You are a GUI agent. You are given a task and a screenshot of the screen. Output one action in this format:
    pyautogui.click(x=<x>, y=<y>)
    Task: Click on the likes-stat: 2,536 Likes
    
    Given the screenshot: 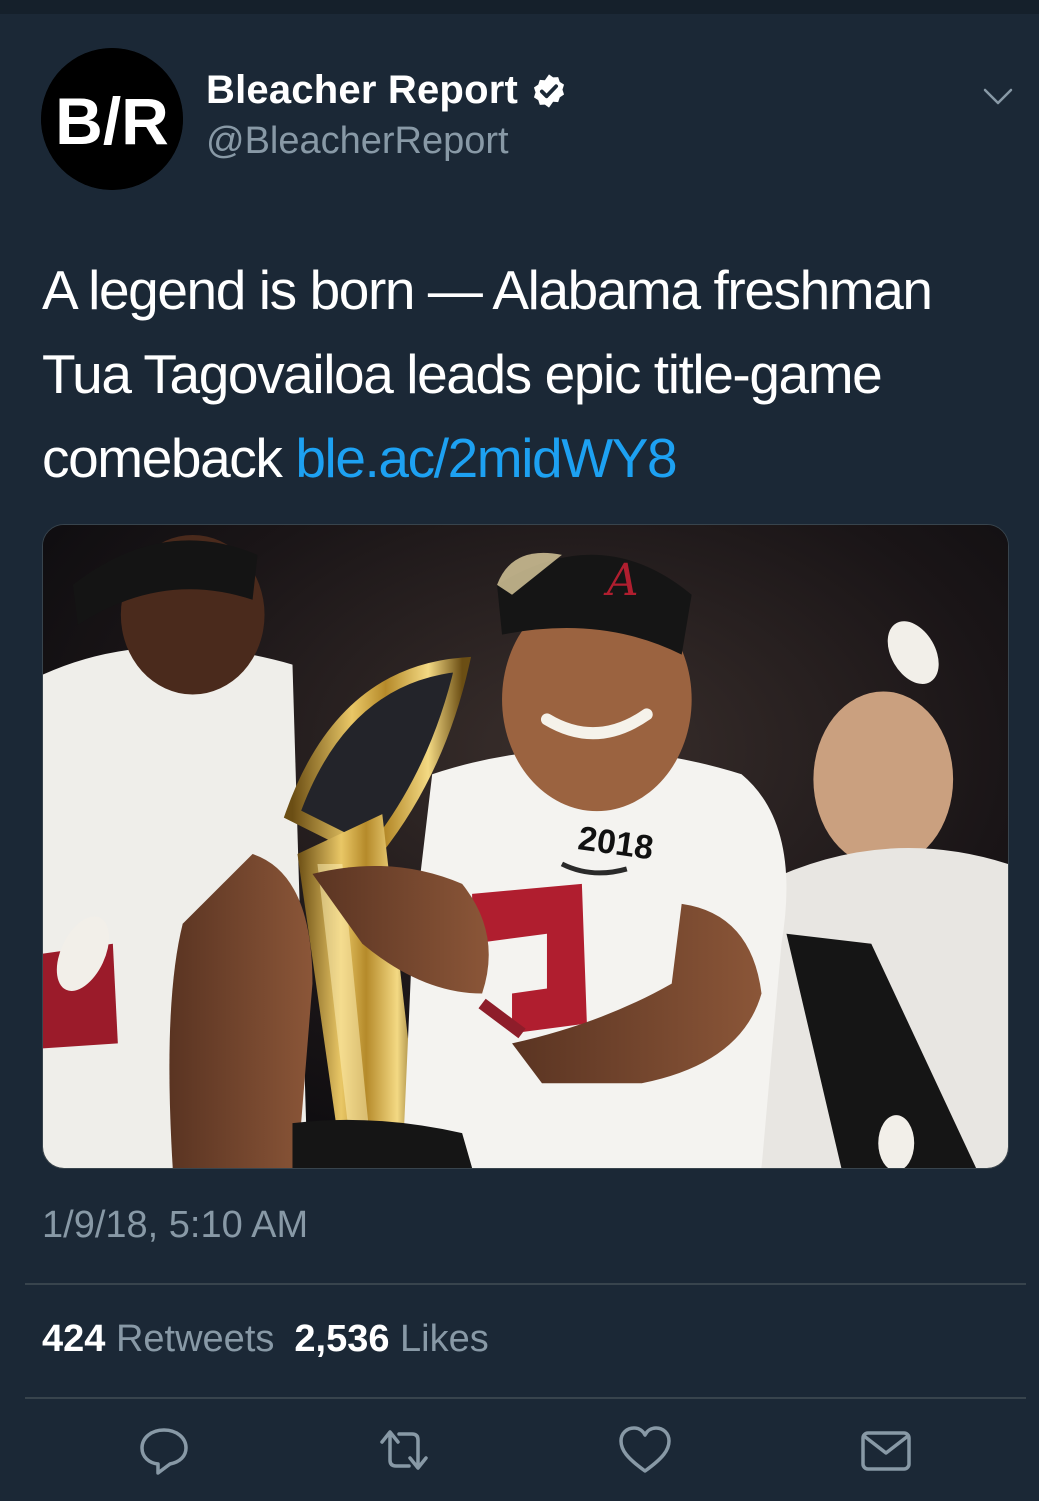 What is the action you would take?
    pyautogui.click(x=391, y=1339)
    